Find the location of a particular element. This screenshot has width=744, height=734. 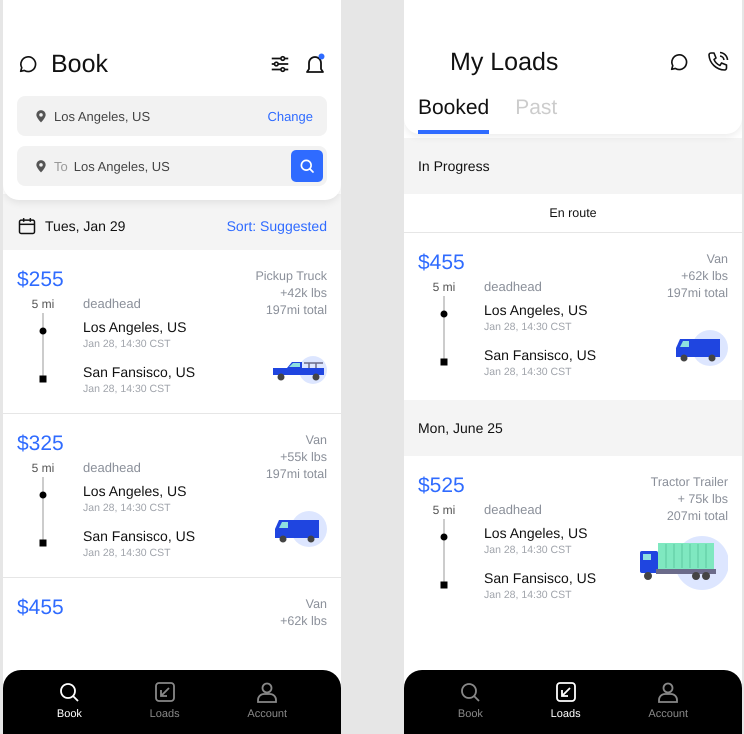

screen-title: My Loads is located at coordinates (504, 62).